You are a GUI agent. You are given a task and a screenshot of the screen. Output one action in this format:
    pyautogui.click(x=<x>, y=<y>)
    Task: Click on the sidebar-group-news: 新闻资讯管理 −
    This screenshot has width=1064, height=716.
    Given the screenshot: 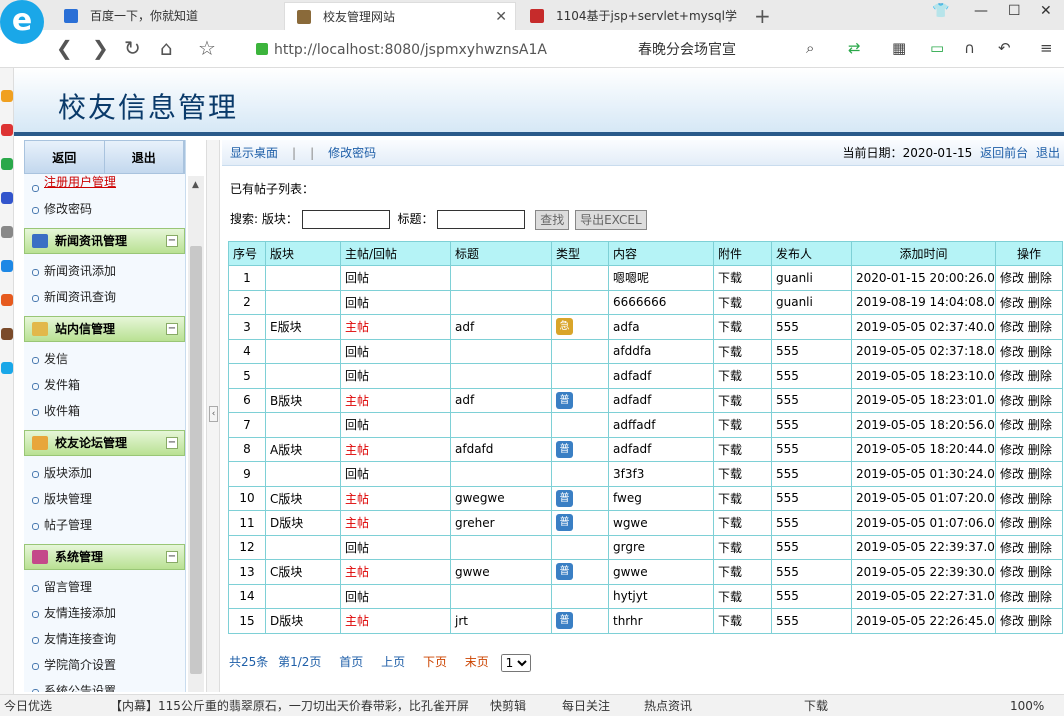 What is the action you would take?
    pyautogui.click(x=104, y=241)
    